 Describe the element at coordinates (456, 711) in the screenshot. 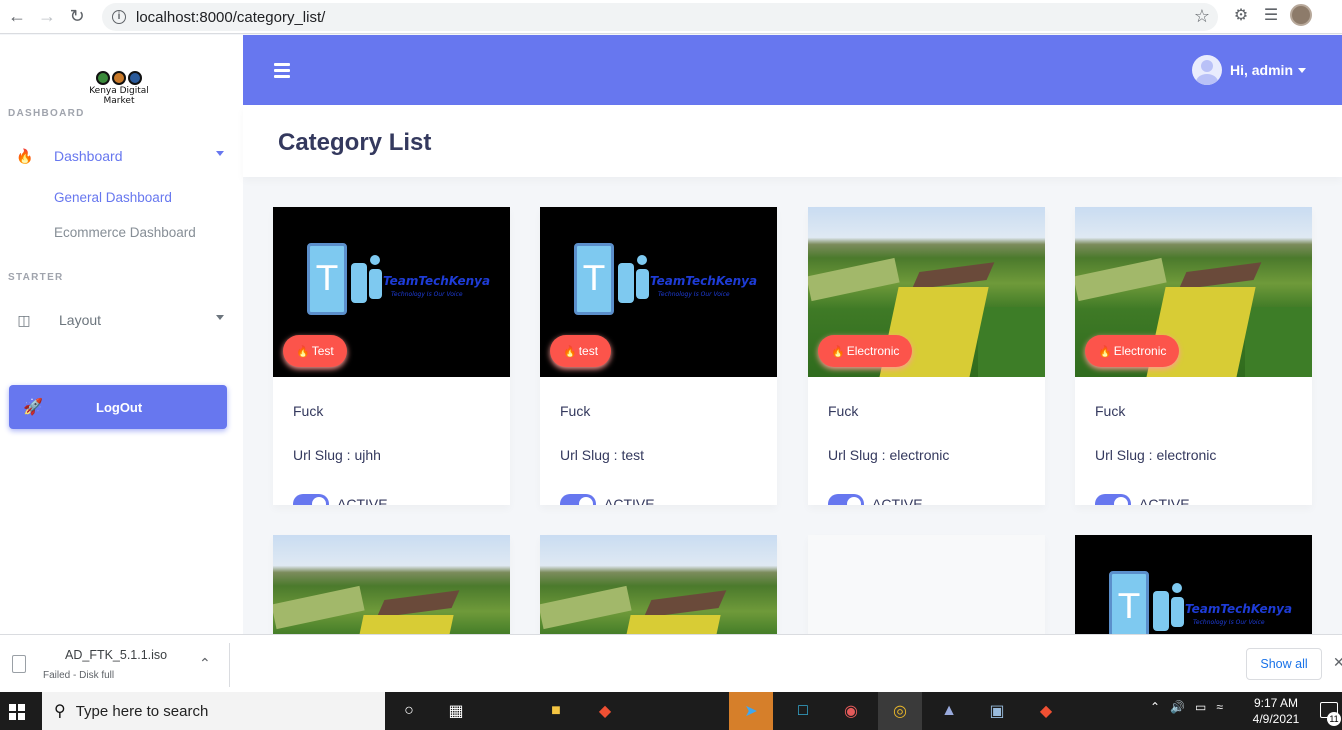

I see `task-view-icon: ▦` at that location.